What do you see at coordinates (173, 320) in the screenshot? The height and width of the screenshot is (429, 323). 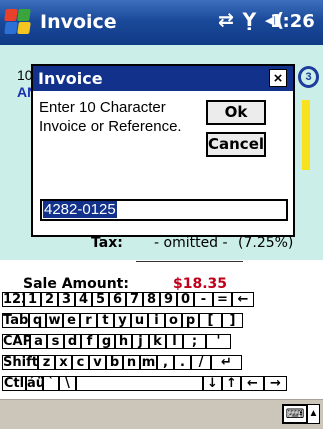 I see `key: o` at bounding box center [173, 320].